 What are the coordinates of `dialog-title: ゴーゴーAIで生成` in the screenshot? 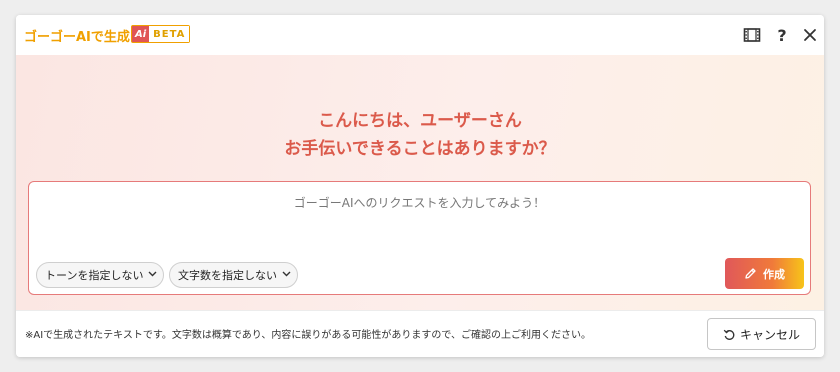 It's located at (77, 37).